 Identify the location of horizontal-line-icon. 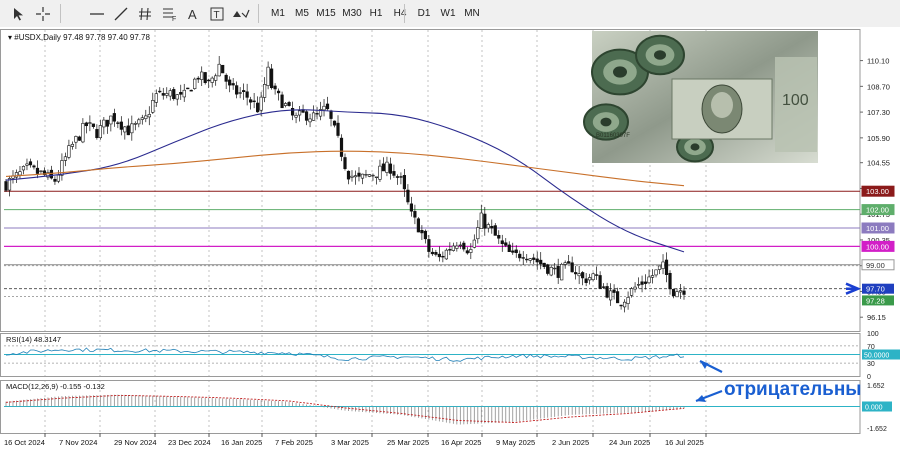
(97, 13).